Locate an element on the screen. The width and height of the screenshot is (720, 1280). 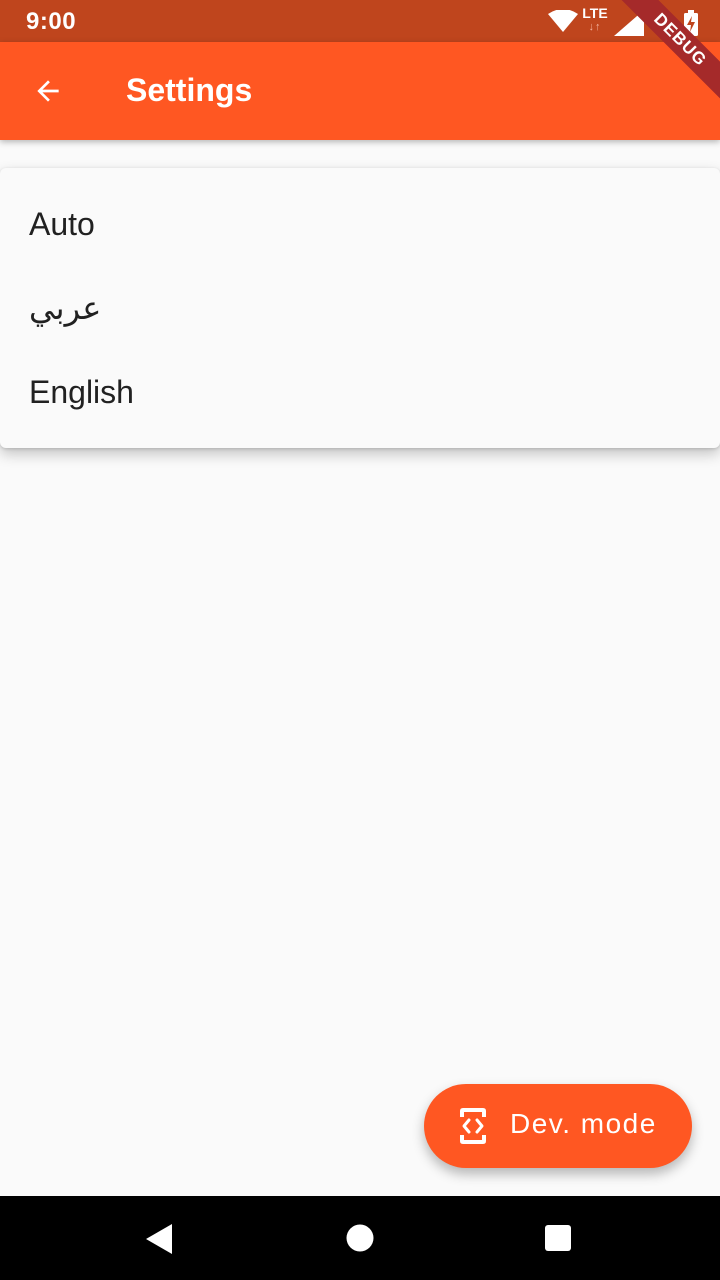
dev-mode-button: Dev. mode is located at coordinates (558, 1126).